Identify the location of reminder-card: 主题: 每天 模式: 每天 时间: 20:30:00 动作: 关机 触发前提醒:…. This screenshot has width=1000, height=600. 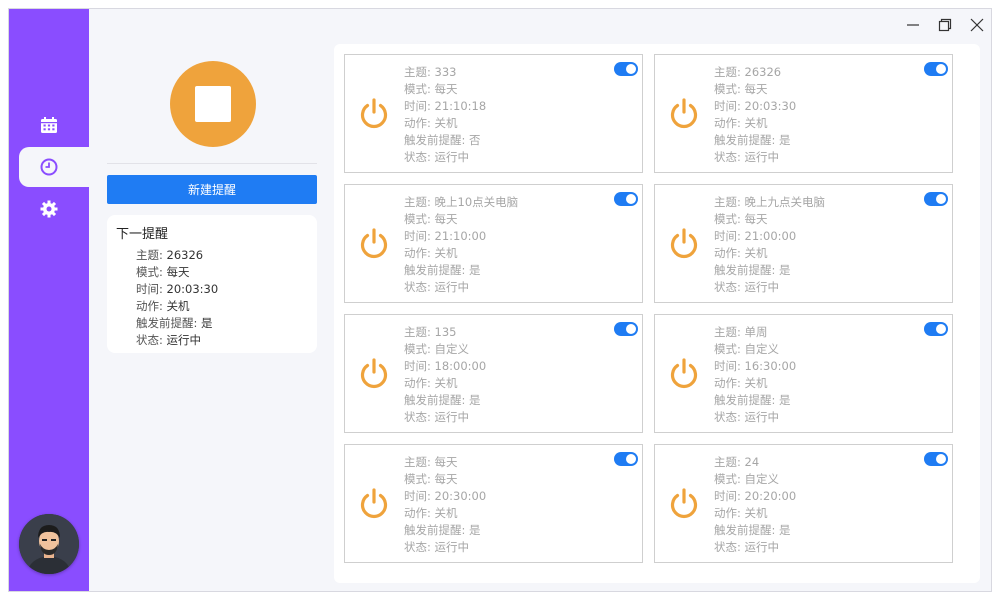
(493, 503).